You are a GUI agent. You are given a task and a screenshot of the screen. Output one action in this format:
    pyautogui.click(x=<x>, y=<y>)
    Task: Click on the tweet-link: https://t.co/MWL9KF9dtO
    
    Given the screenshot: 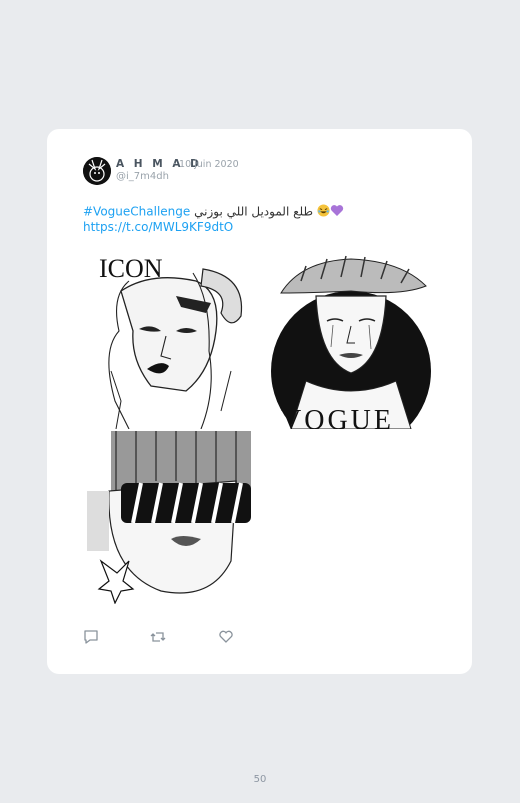 What is the action you would take?
    pyautogui.click(x=158, y=227)
    